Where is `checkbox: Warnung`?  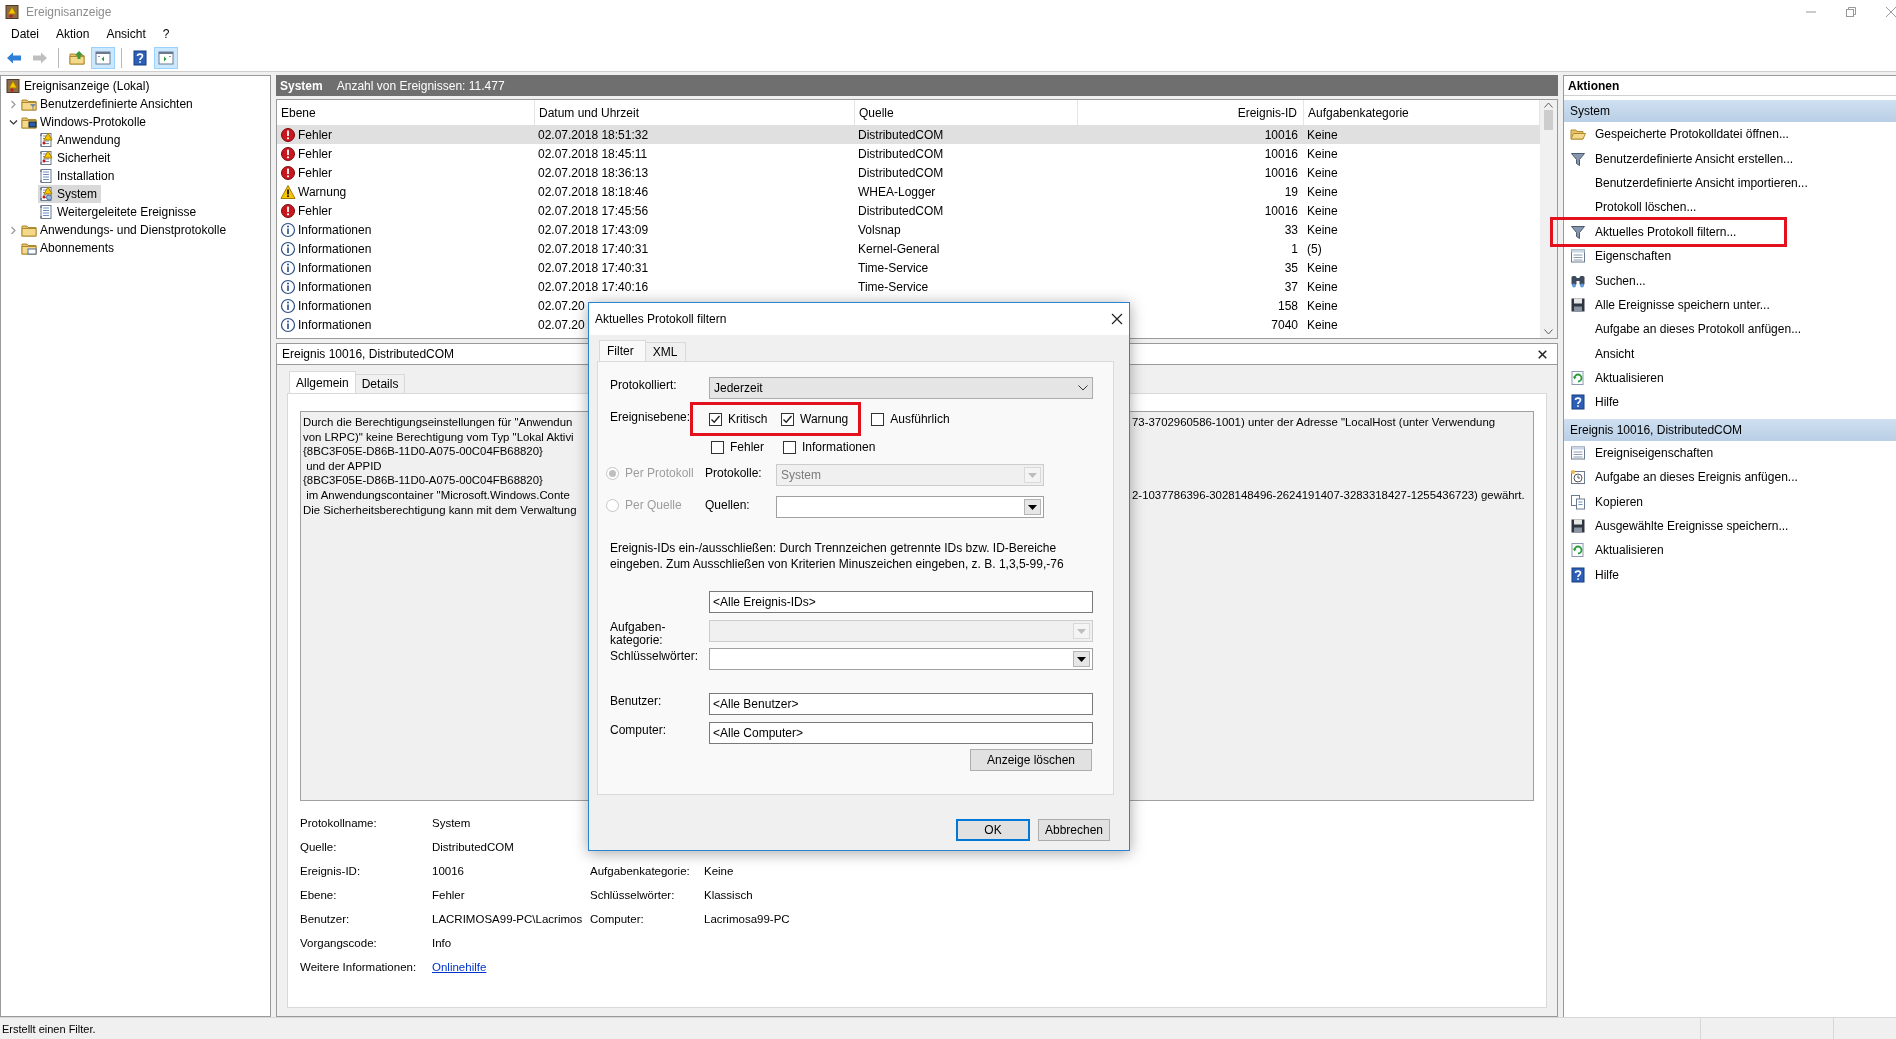
checkbox: Warnung is located at coordinates (815, 419).